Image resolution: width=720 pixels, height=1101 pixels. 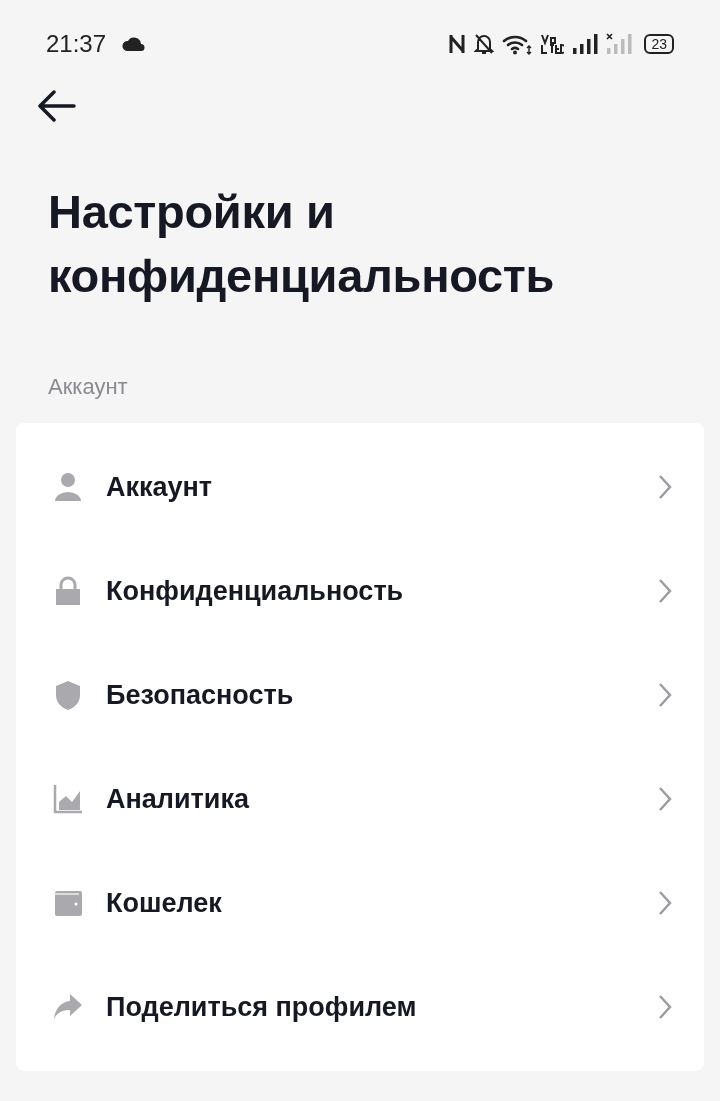 What do you see at coordinates (76, 44) in the screenshot?
I see `clock: 21:37` at bounding box center [76, 44].